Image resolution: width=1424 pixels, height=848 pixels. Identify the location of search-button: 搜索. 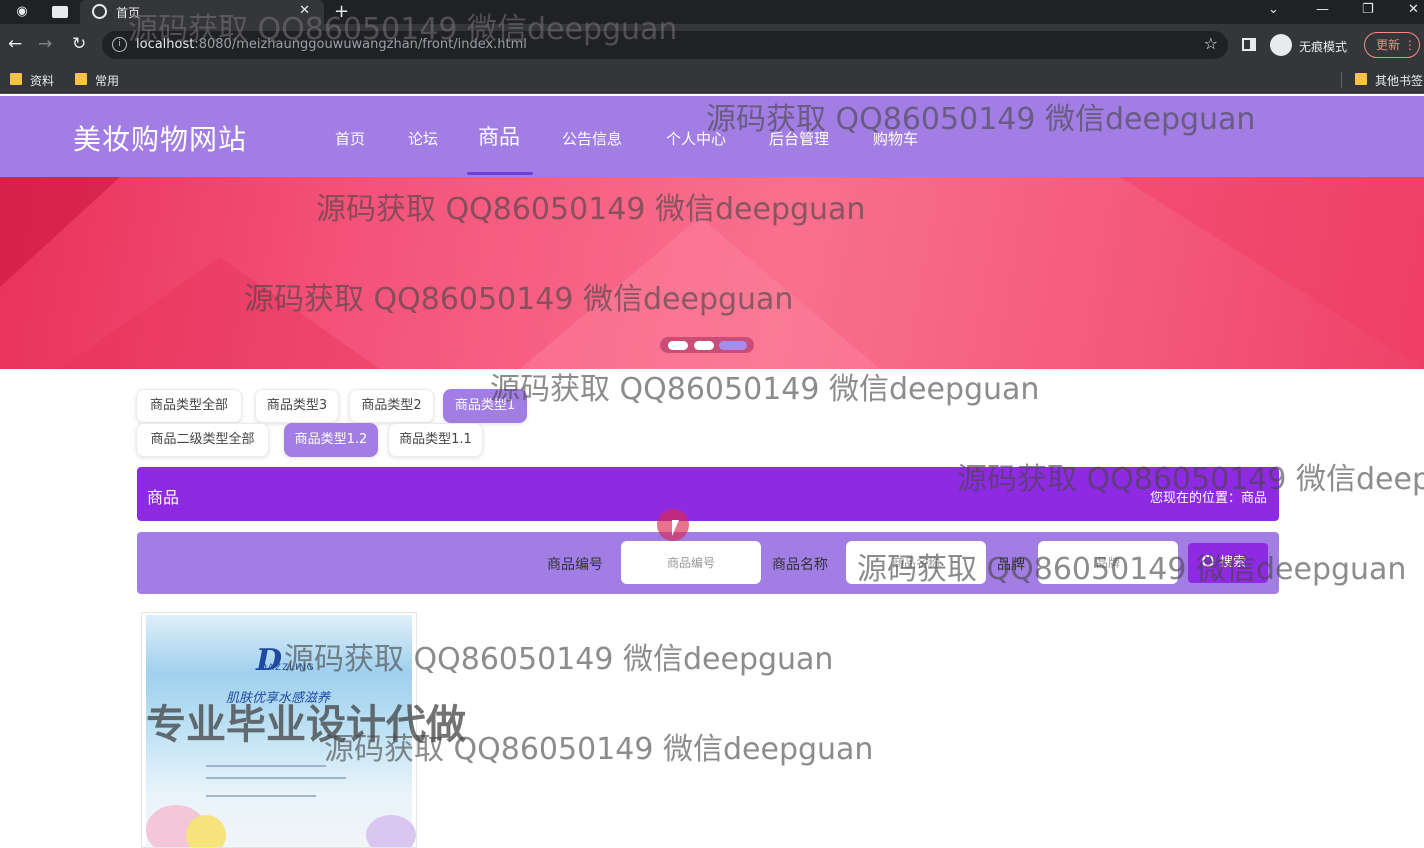
(1228, 563).